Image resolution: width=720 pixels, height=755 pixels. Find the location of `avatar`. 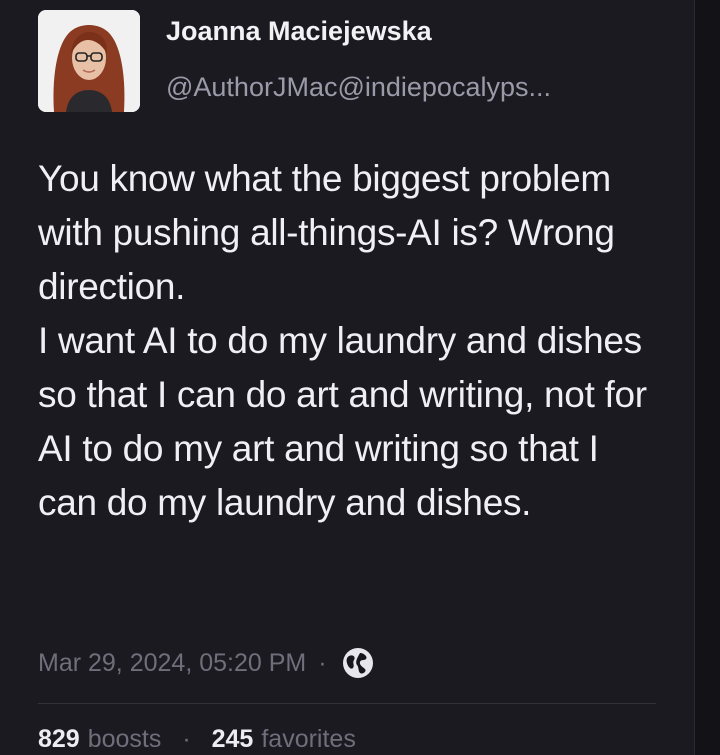

avatar is located at coordinates (89, 61).